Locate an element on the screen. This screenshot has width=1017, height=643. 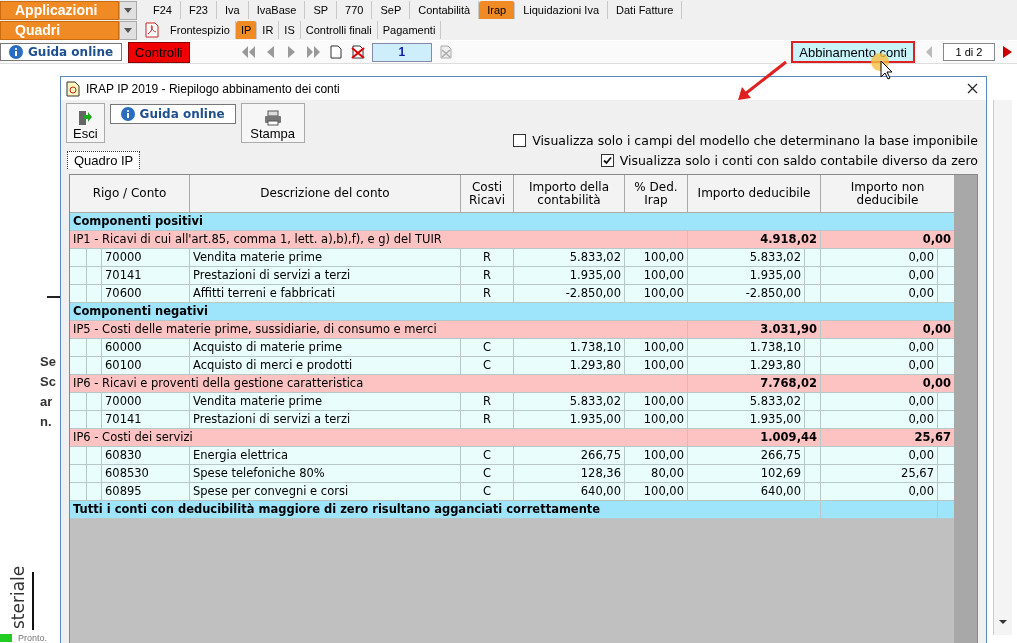
form-tab: Frontespizio is located at coordinates (200, 30).